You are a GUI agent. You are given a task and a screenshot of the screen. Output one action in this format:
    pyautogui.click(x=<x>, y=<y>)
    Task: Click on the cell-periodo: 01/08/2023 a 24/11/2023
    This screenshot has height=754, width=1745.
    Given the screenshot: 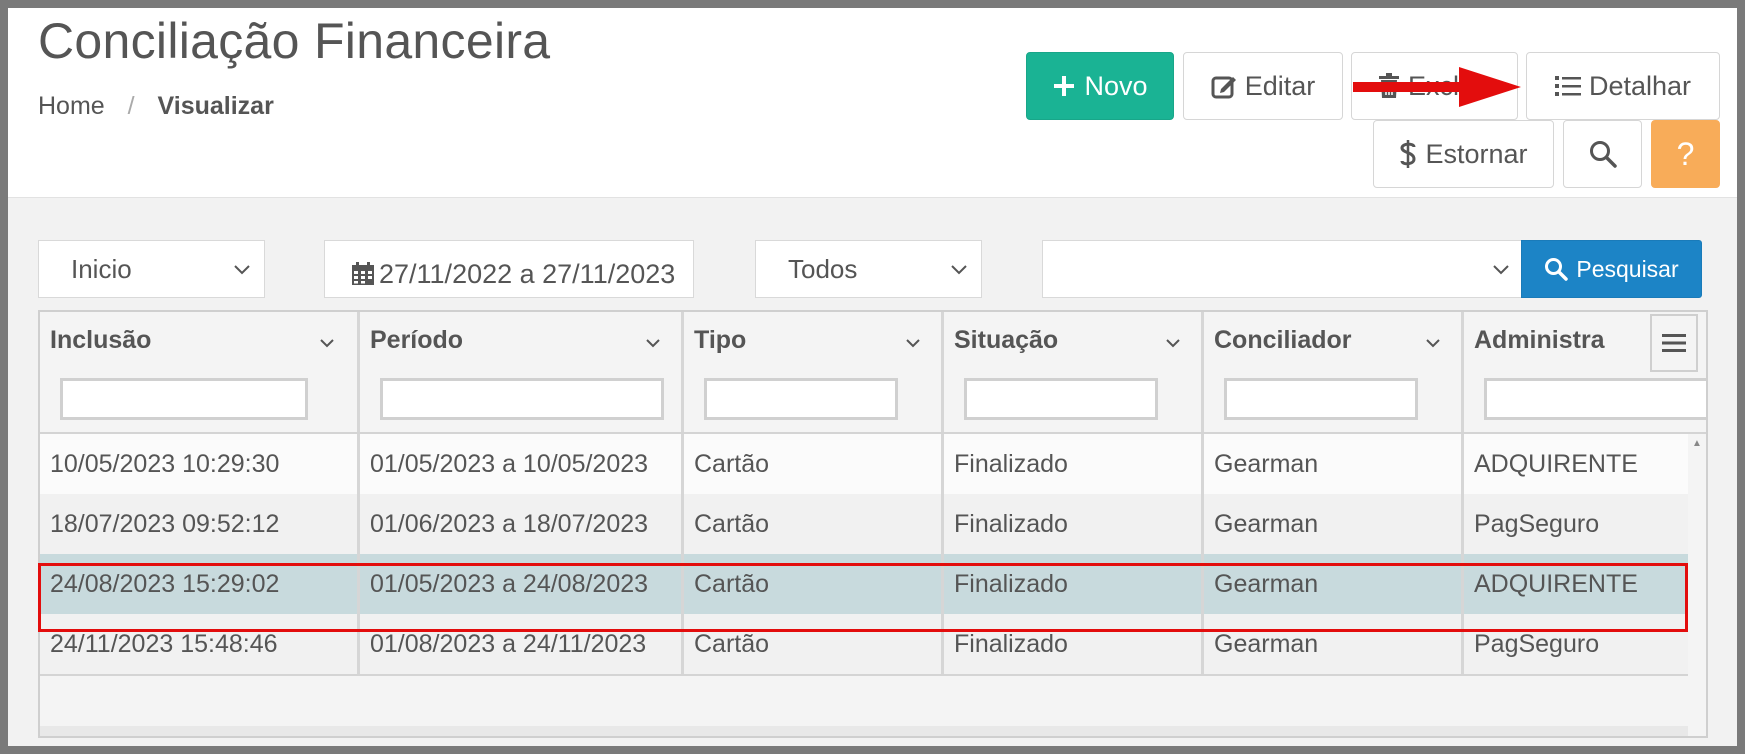 What is the action you would take?
    pyautogui.click(x=522, y=644)
    